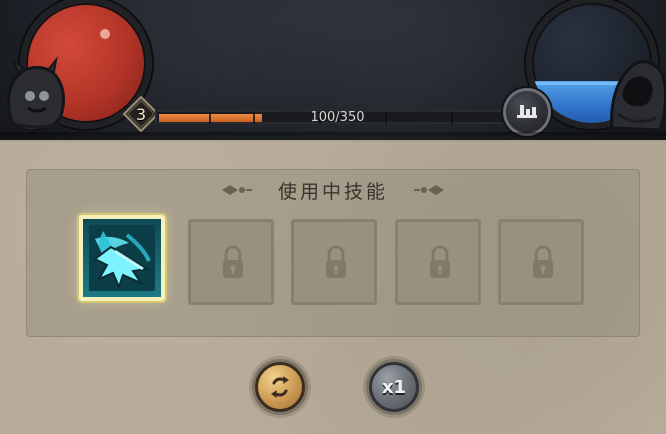  I want to click on refresh-icon, so click(280, 387).